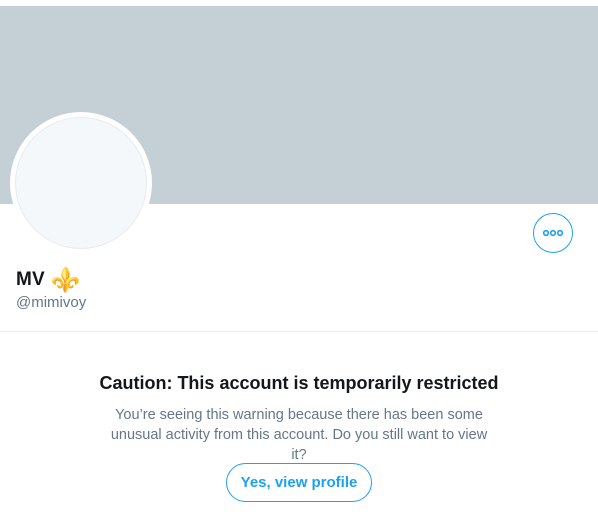 This screenshot has height=522, width=598. I want to click on more-dots-icon, so click(553, 233).